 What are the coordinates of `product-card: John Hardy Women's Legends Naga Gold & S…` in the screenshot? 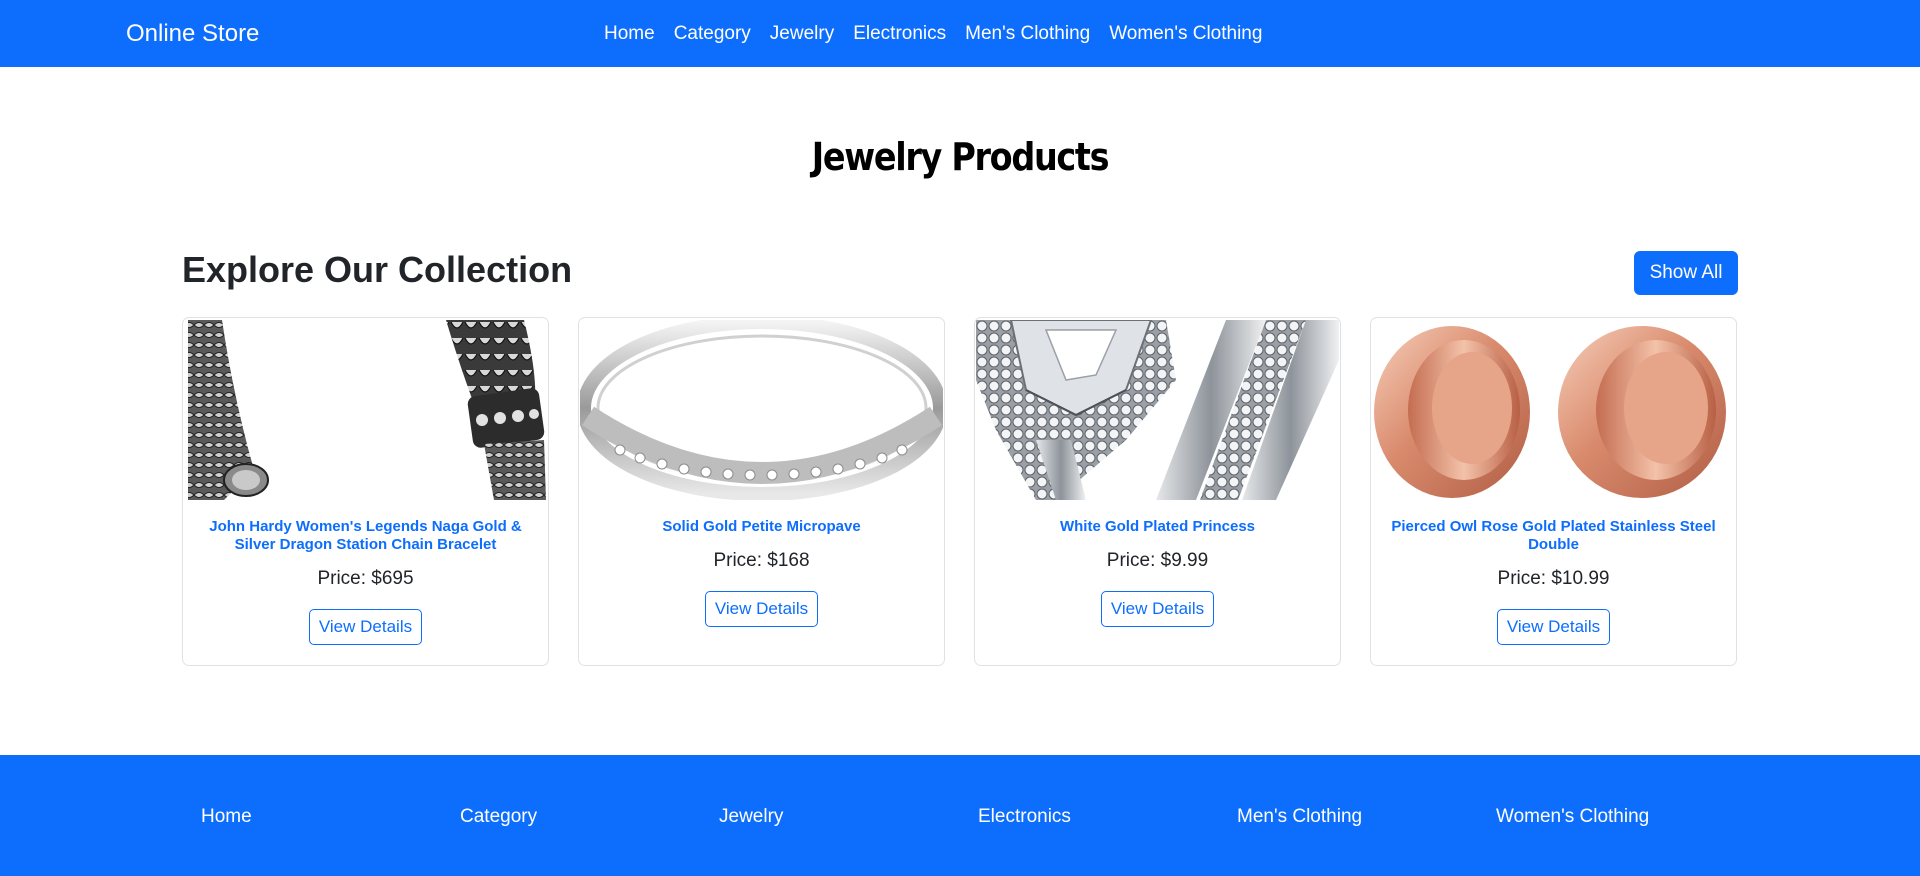 It's located at (365, 491).